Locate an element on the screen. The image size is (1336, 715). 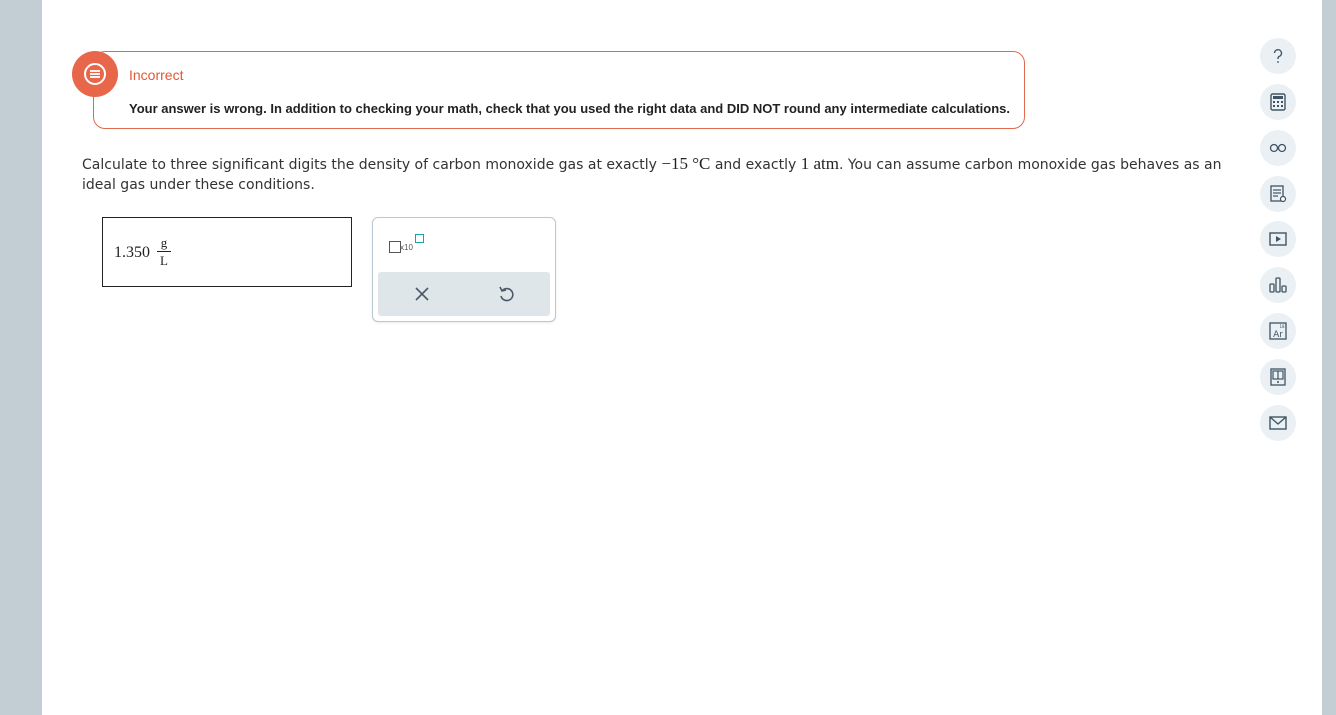
periodic-table-icon: Ar 18 is located at coordinates (1278, 331).